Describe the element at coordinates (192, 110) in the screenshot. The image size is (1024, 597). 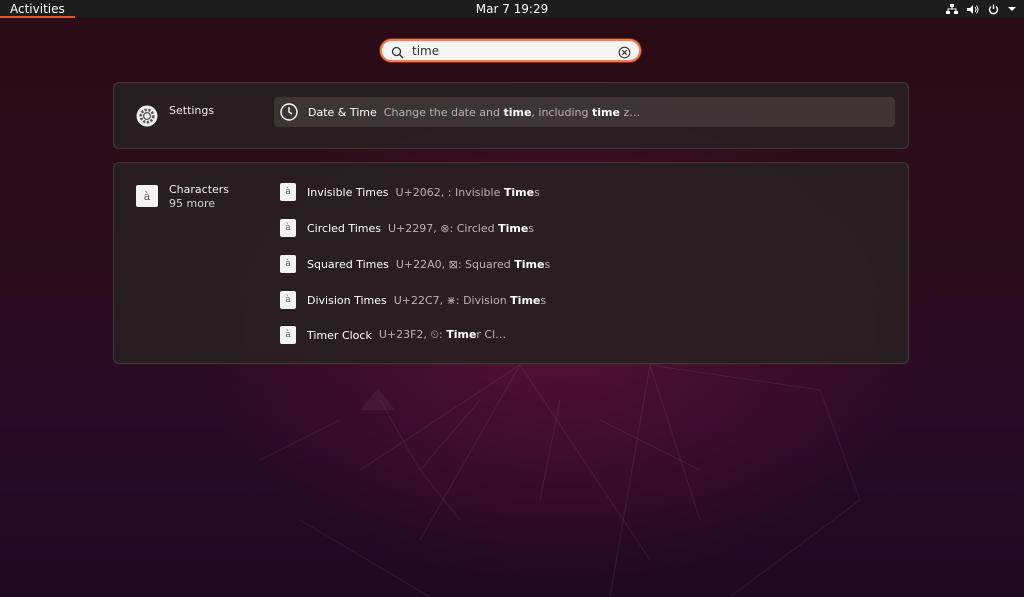
I see `settings-provider-name: Settings` at that location.